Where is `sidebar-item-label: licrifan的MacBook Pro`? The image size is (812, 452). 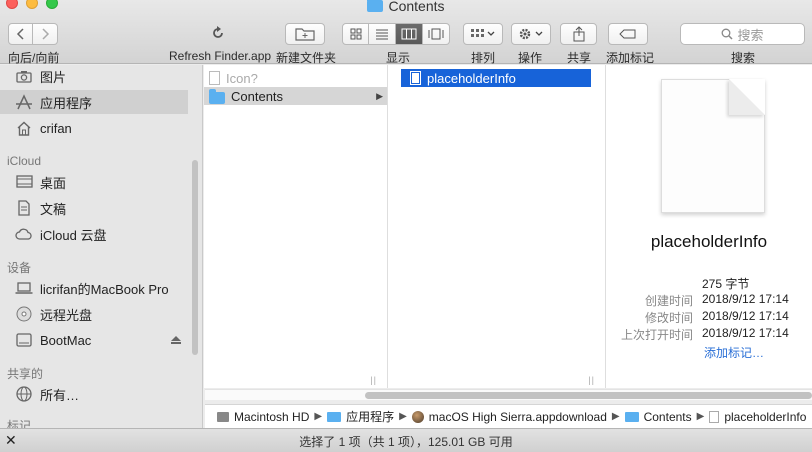 sidebar-item-label: licrifan的MacBook Pro is located at coordinates (104, 289).